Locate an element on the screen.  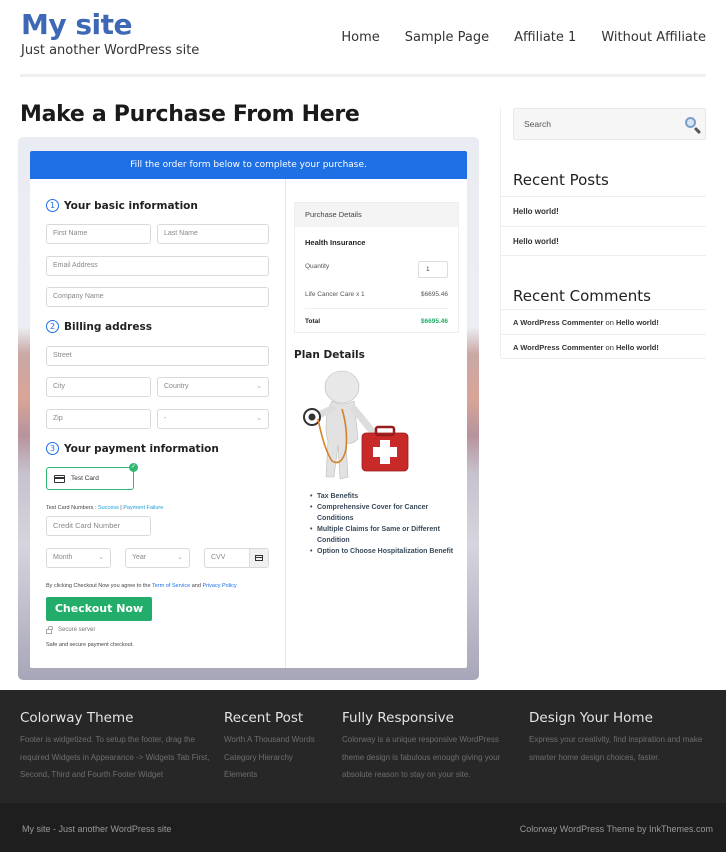
search-icon is located at coordinates (690, 122).